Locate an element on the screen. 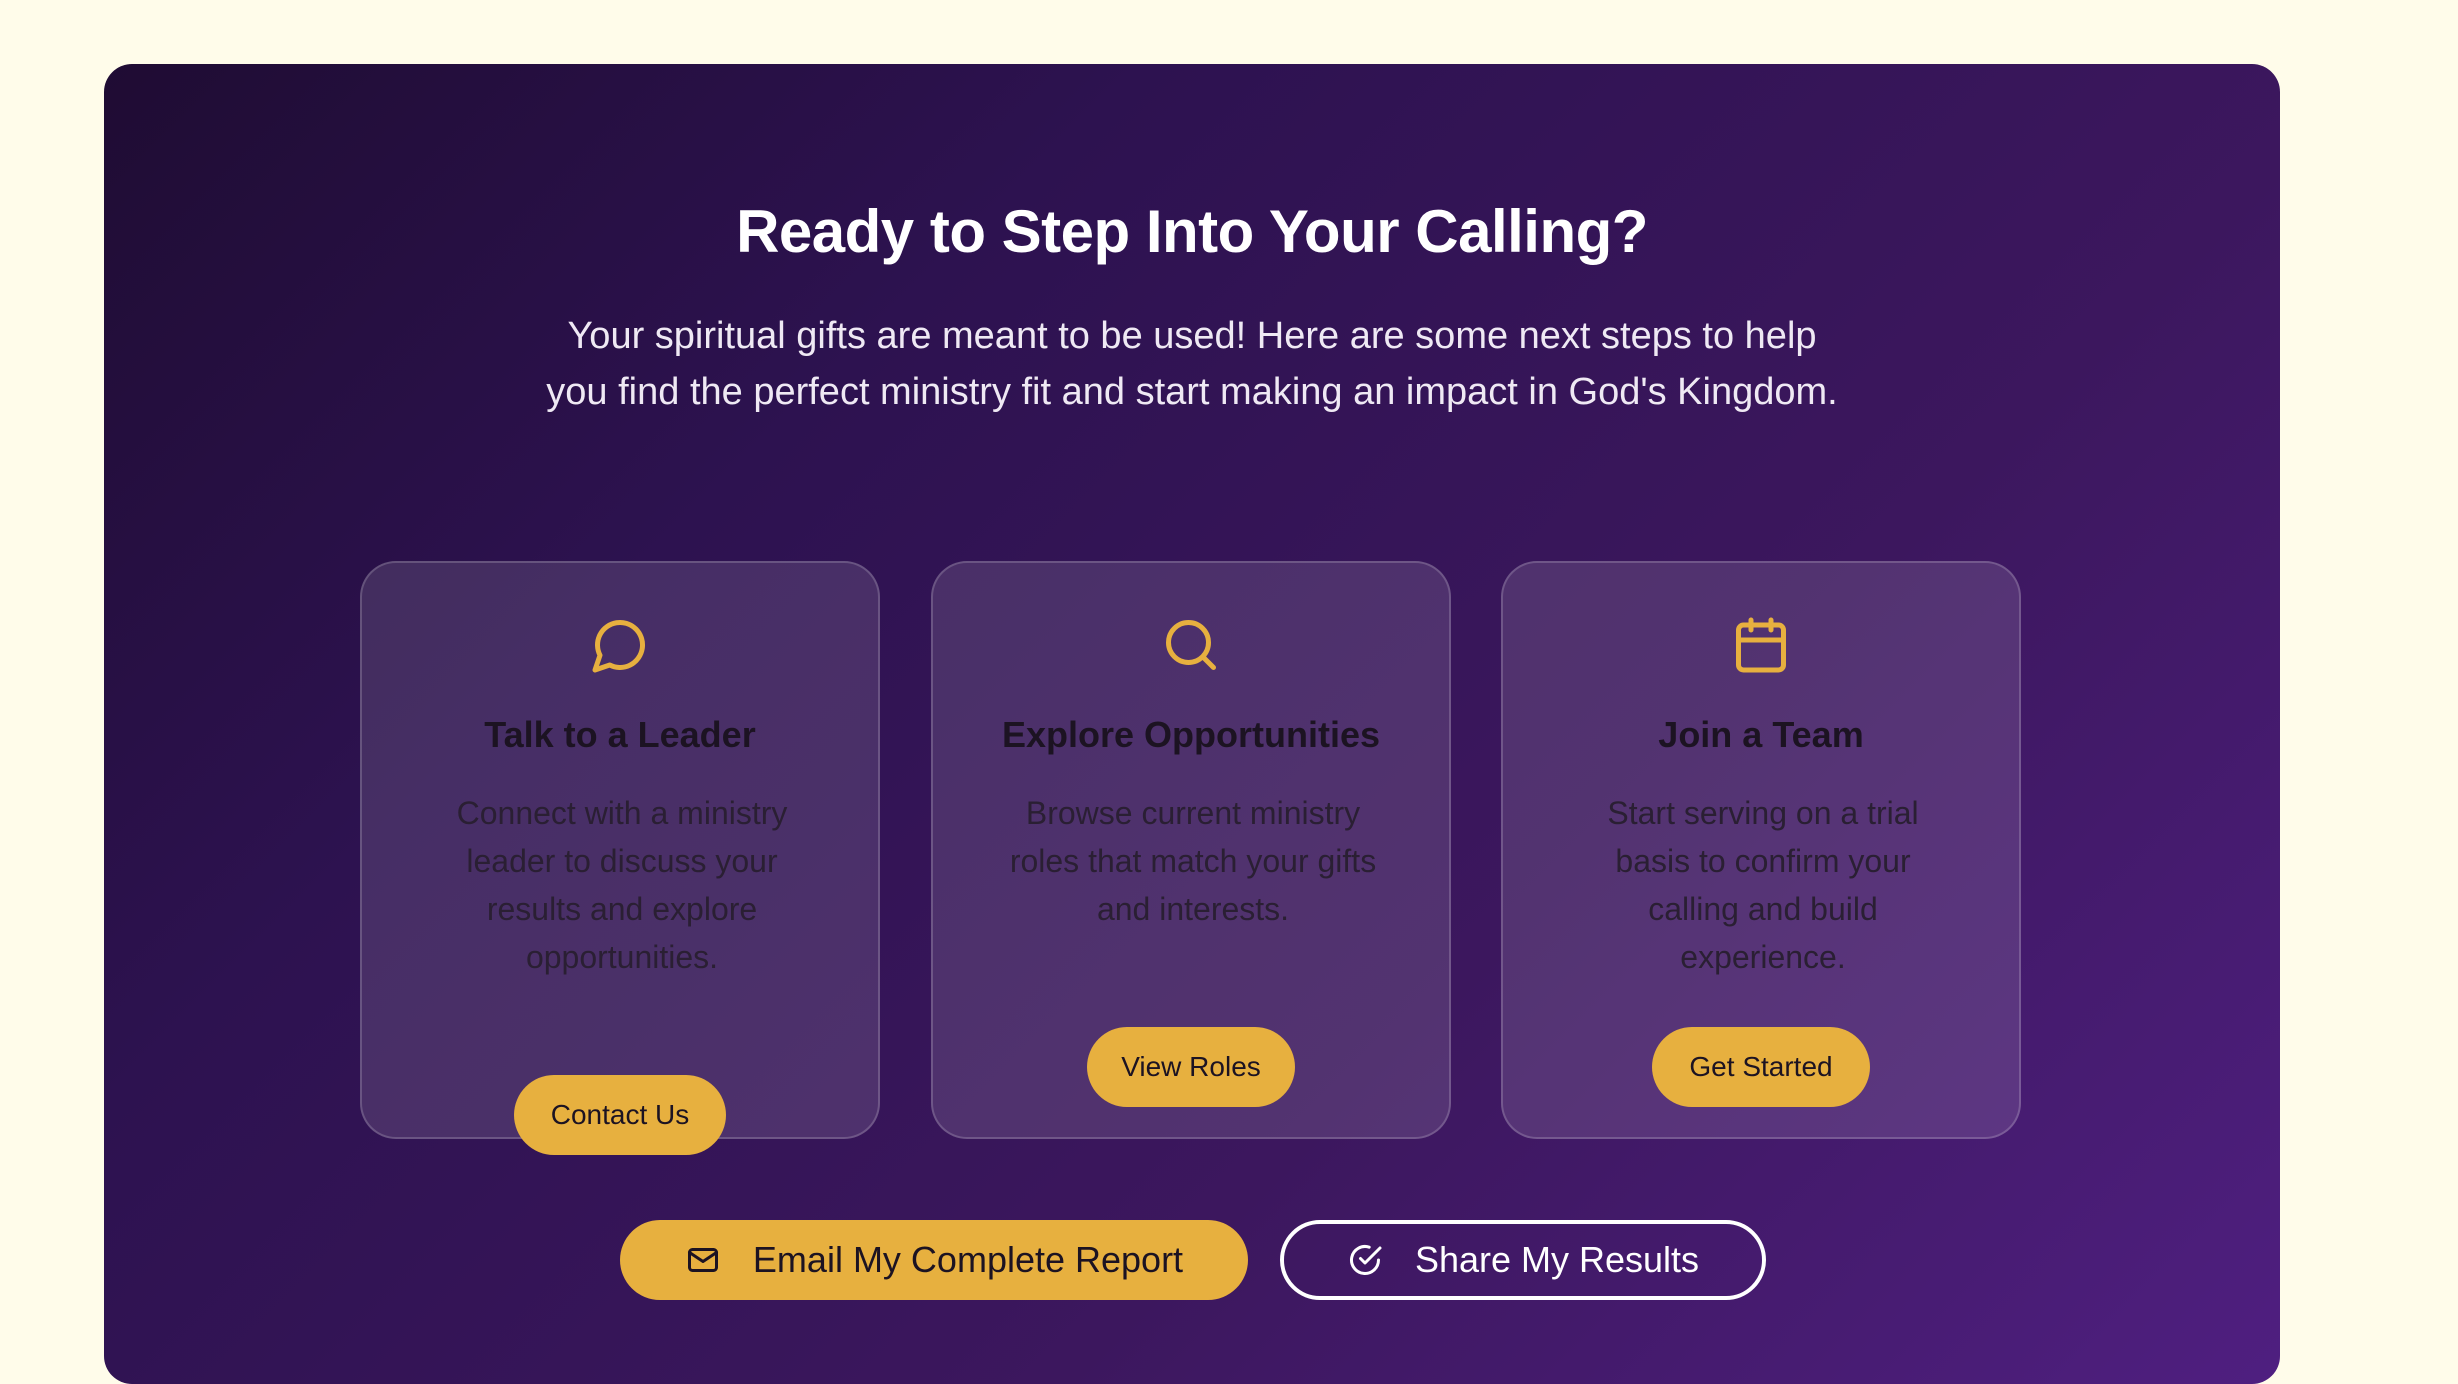 The image size is (2458, 1384). chat-bubble-icon is located at coordinates (620, 645).